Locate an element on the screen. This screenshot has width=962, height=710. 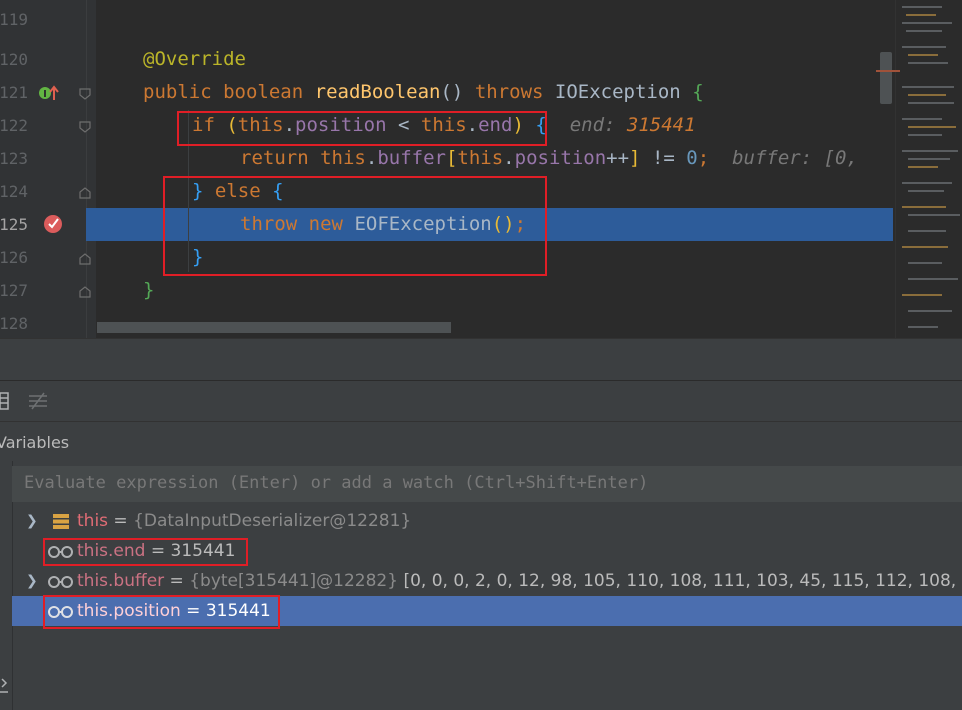
inline-debug-hint: buffer: [0, is located at coordinates (795, 158).